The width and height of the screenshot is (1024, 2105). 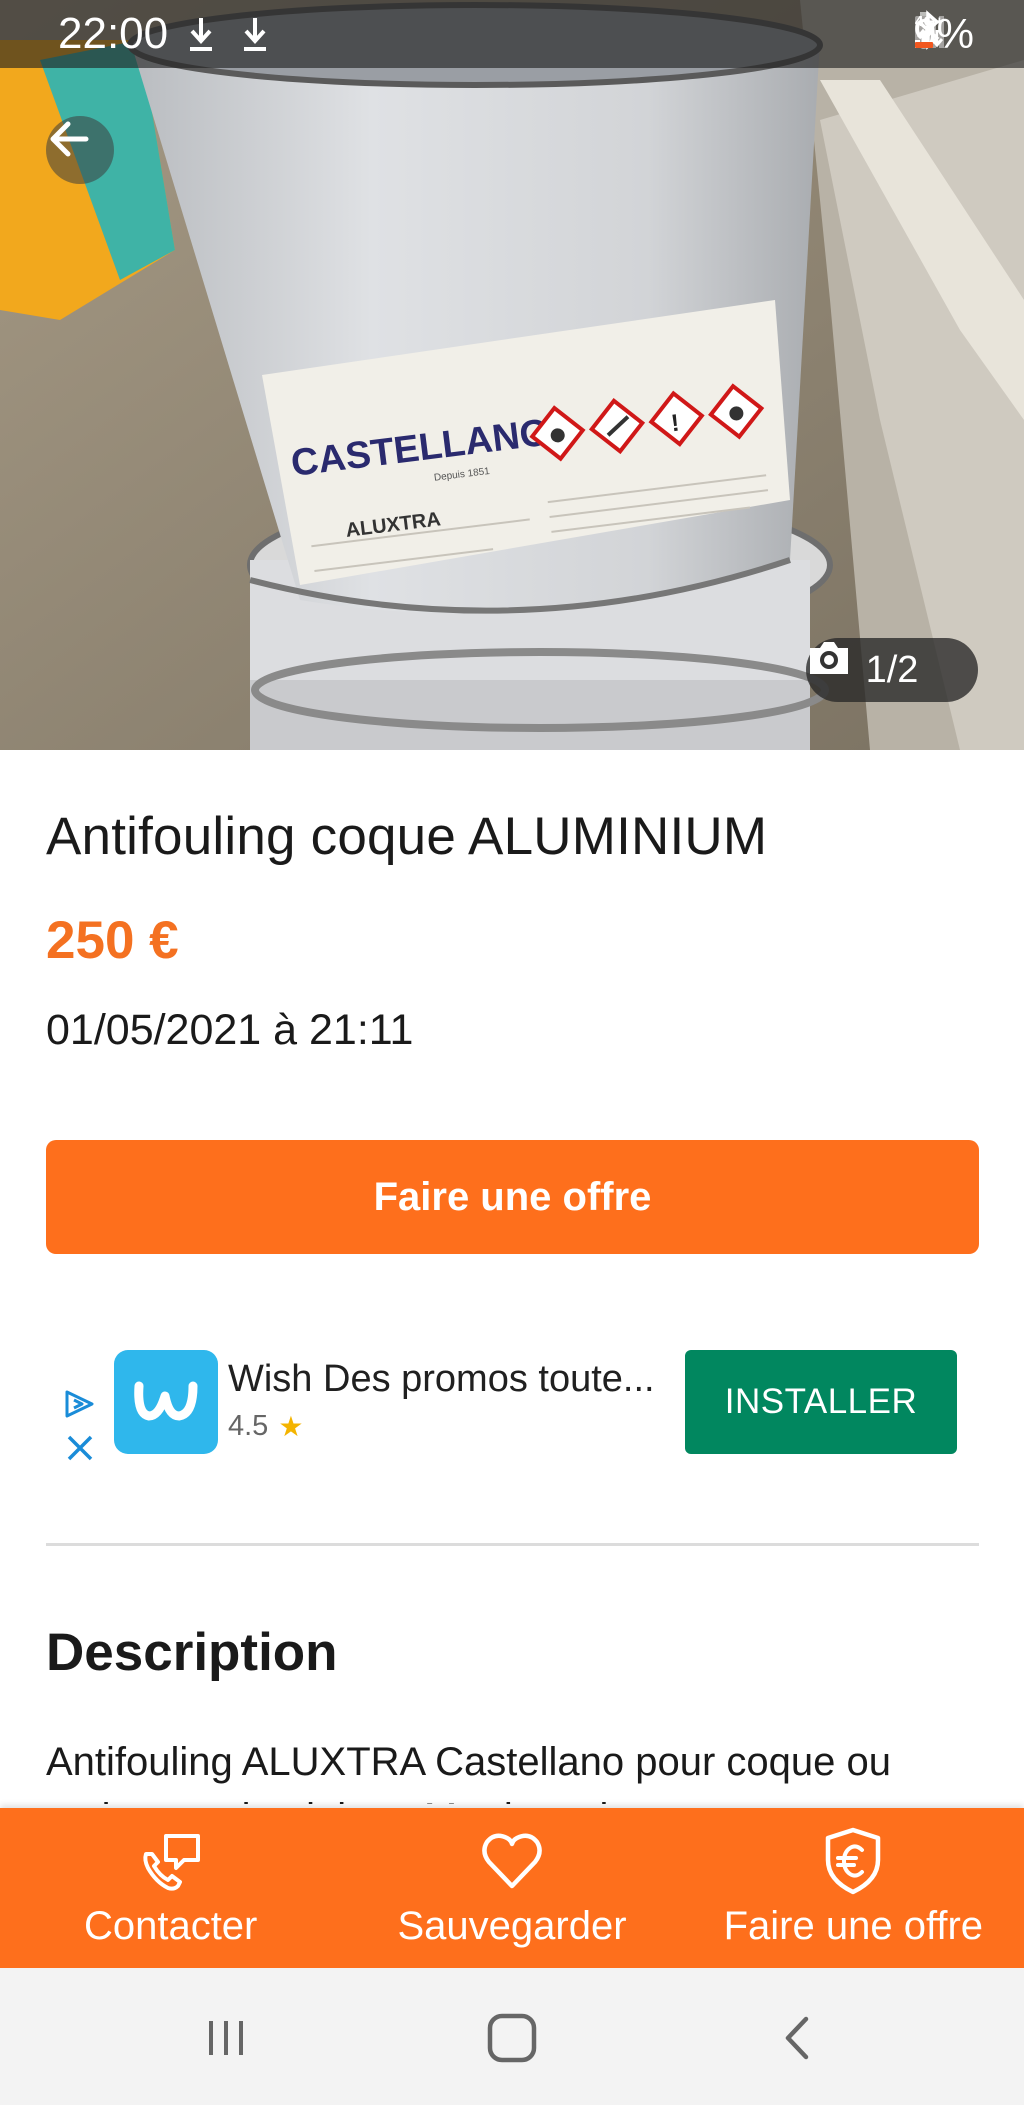 What do you see at coordinates (407, 836) in the screenshot?
I see `listing-title: Antifouling coque ALUMINIUM` at bounding box center [407, 836].